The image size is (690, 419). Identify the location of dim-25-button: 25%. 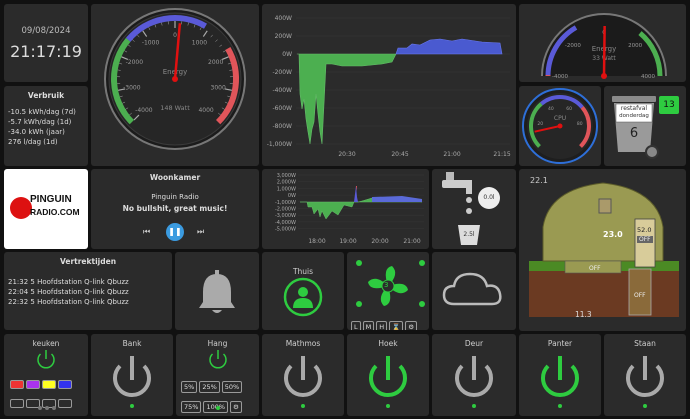
(209, 387).